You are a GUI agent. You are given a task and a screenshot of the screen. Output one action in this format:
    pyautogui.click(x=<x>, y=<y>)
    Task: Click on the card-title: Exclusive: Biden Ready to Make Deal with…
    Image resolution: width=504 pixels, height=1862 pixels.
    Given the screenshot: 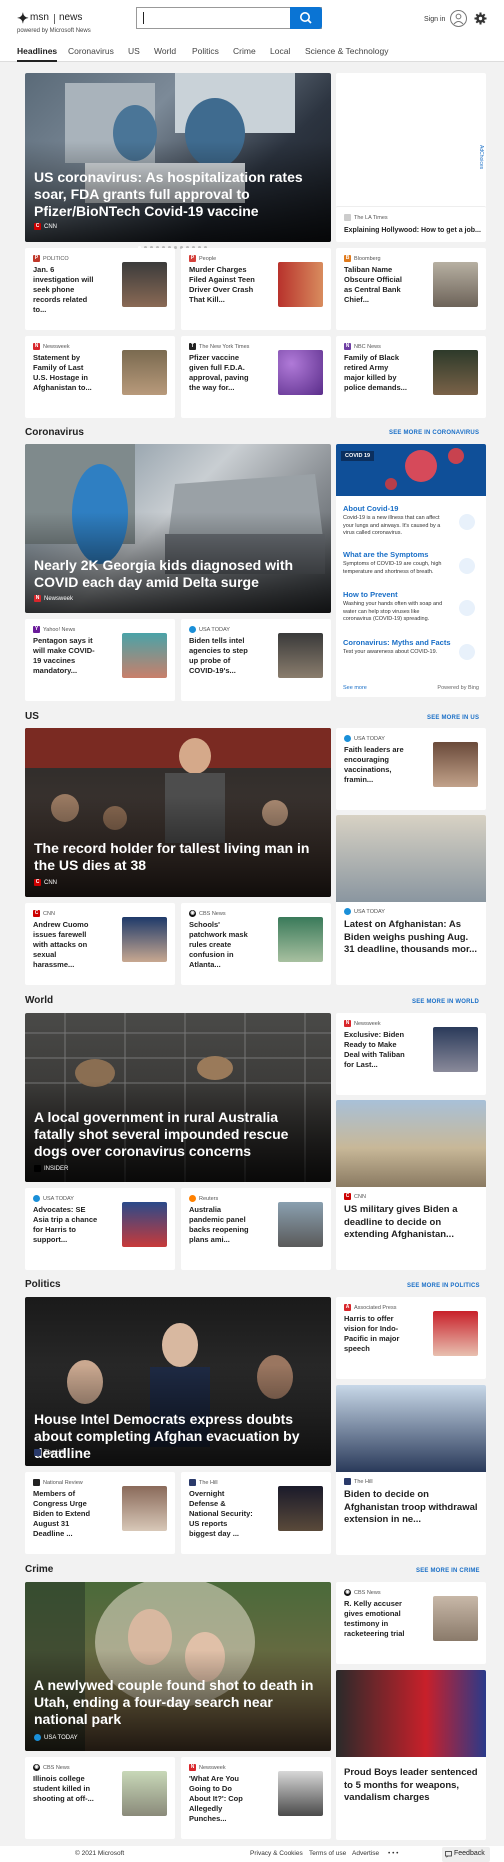 What is the action you would take?
    pyautogui.click(x=377, y=1050)
    